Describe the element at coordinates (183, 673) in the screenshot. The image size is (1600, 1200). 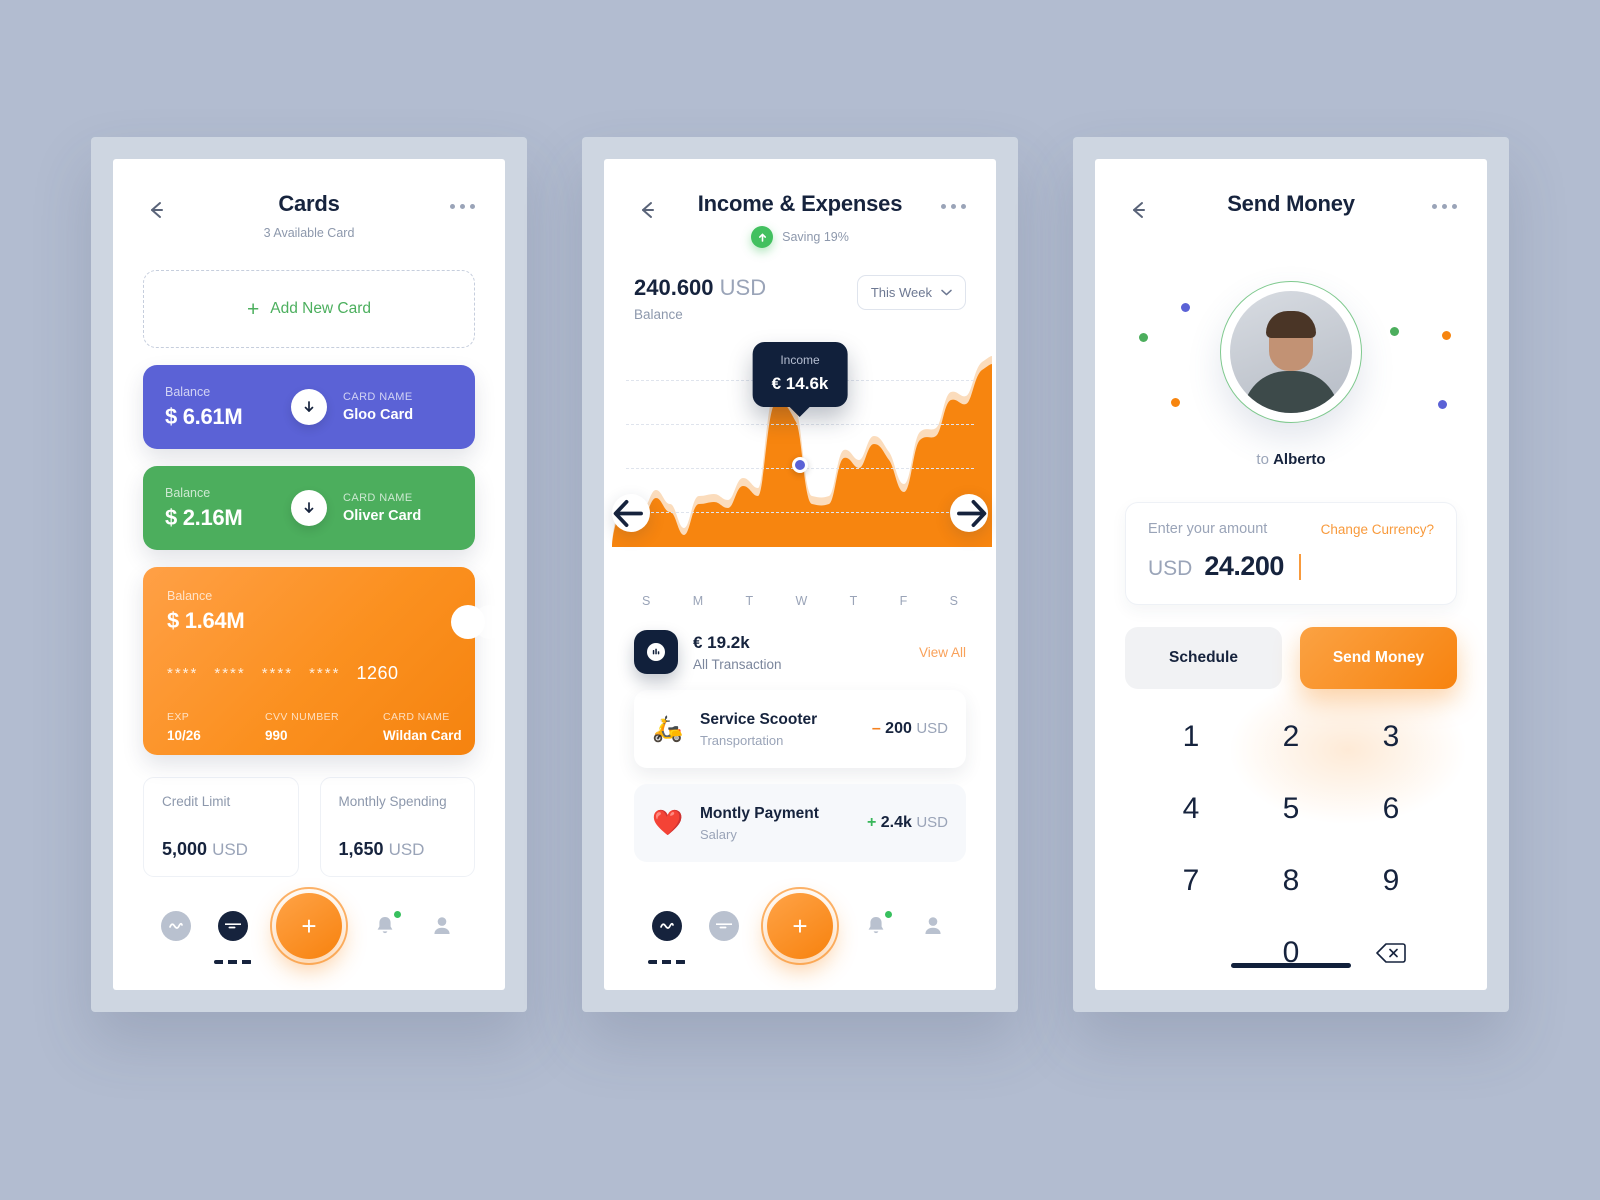
I see `card-number-group-1: ****` at that location.